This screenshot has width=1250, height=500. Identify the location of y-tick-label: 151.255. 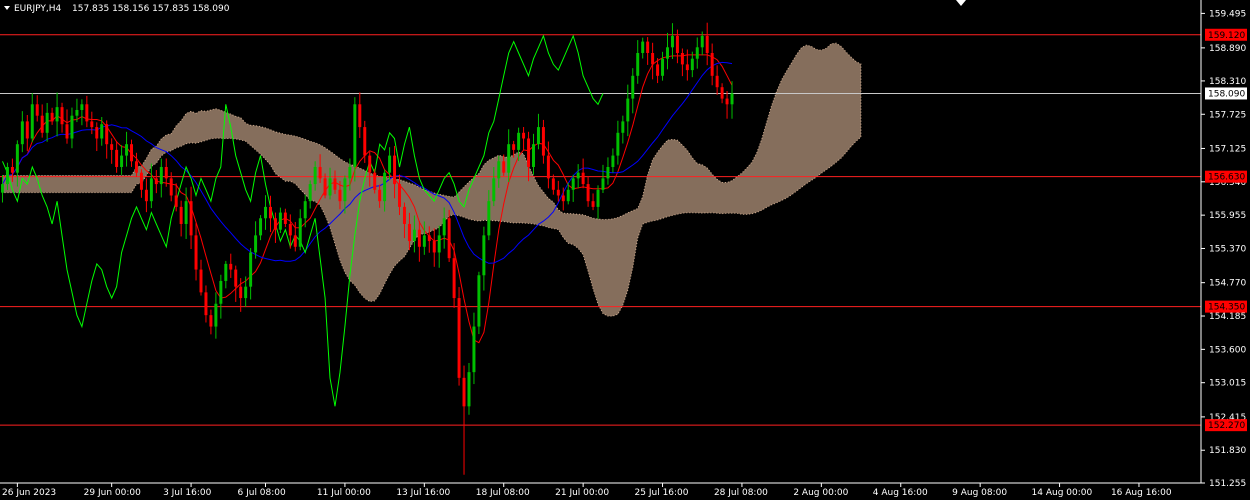
(1227, 484).